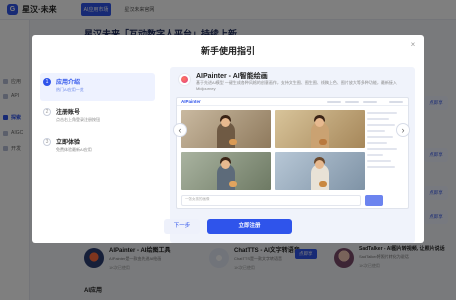 The image size is (456, 300). I want to click on step-desc: 免费体验最新AI应用, so click(74, 149).